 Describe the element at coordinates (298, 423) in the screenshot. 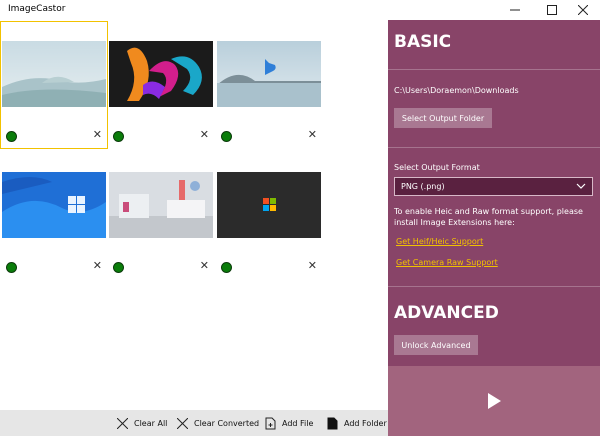

I see `add-file-label: Add File` at that location.